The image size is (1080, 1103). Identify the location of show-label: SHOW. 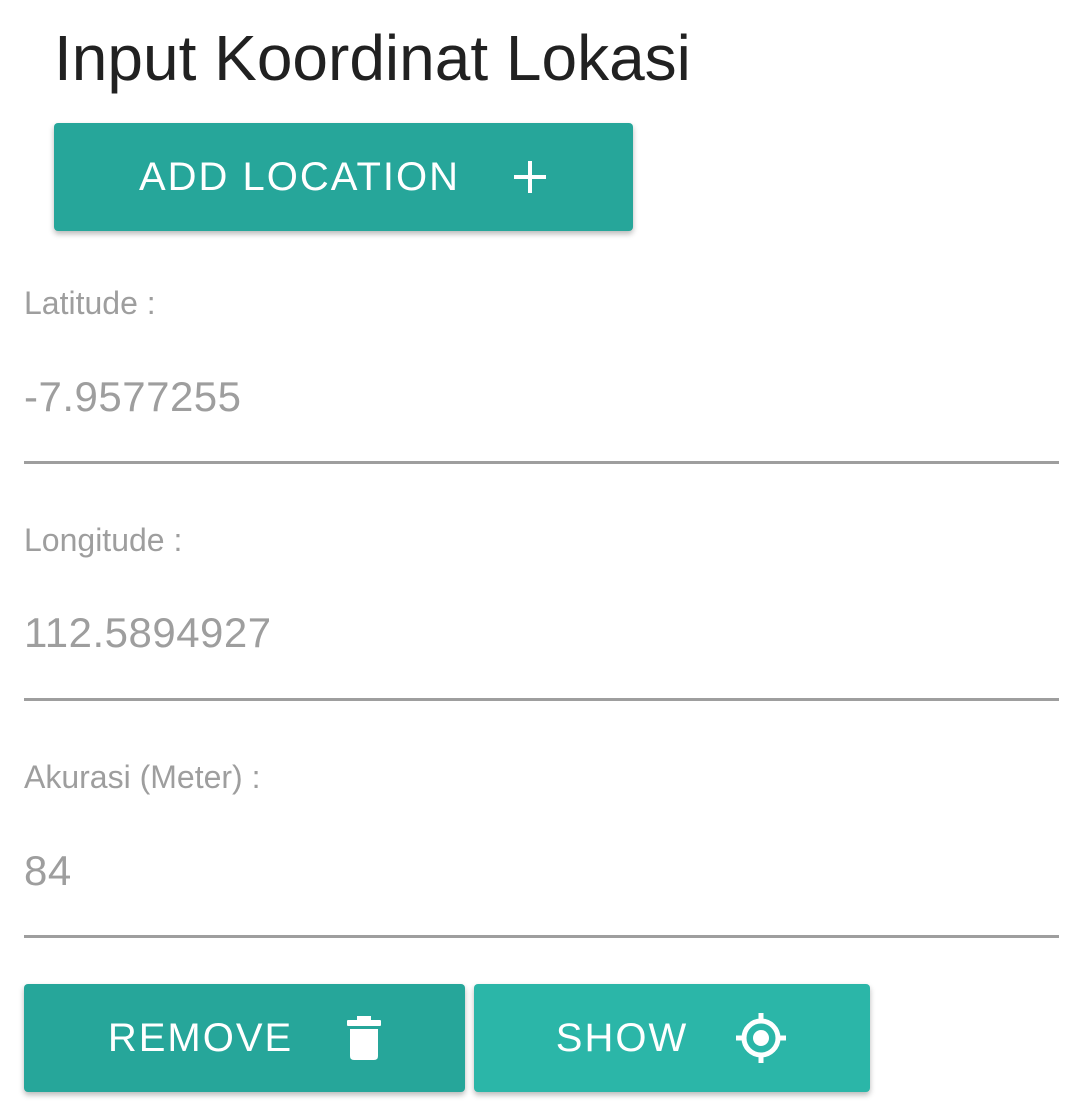
(622, 1037).